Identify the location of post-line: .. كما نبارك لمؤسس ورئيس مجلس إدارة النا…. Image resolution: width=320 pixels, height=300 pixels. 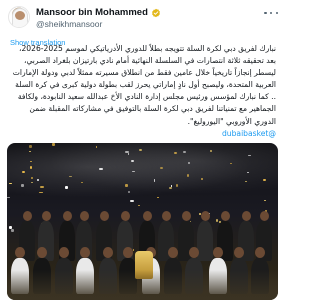
(146, 97).